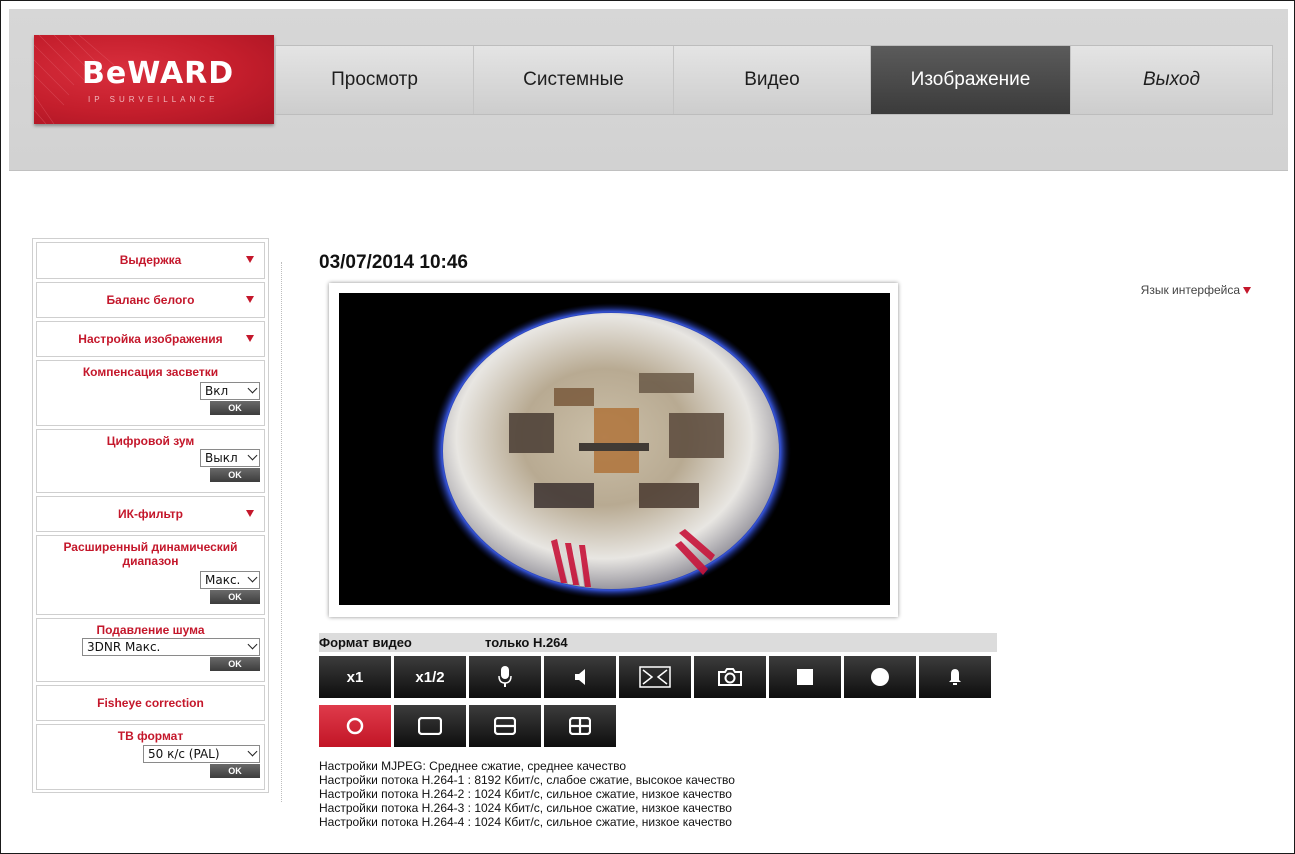 The height and width of the screenshot is (854, 1295). I want to click on digital-zoom-title: Цифровой зум, so click(150, 441).